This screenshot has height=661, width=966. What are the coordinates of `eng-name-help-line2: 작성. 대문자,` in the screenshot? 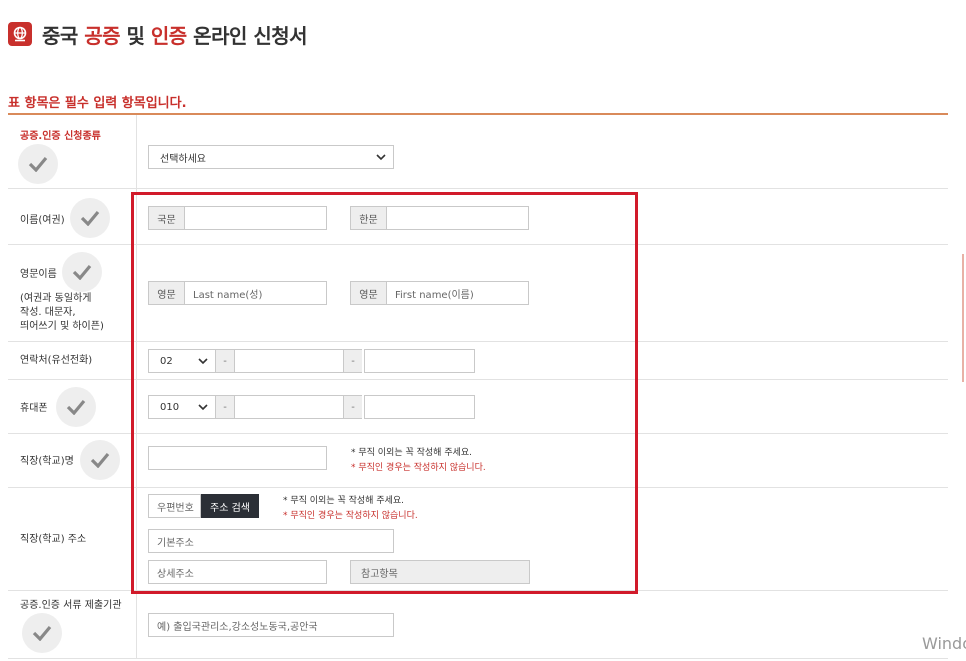 It's located at (48, 312).